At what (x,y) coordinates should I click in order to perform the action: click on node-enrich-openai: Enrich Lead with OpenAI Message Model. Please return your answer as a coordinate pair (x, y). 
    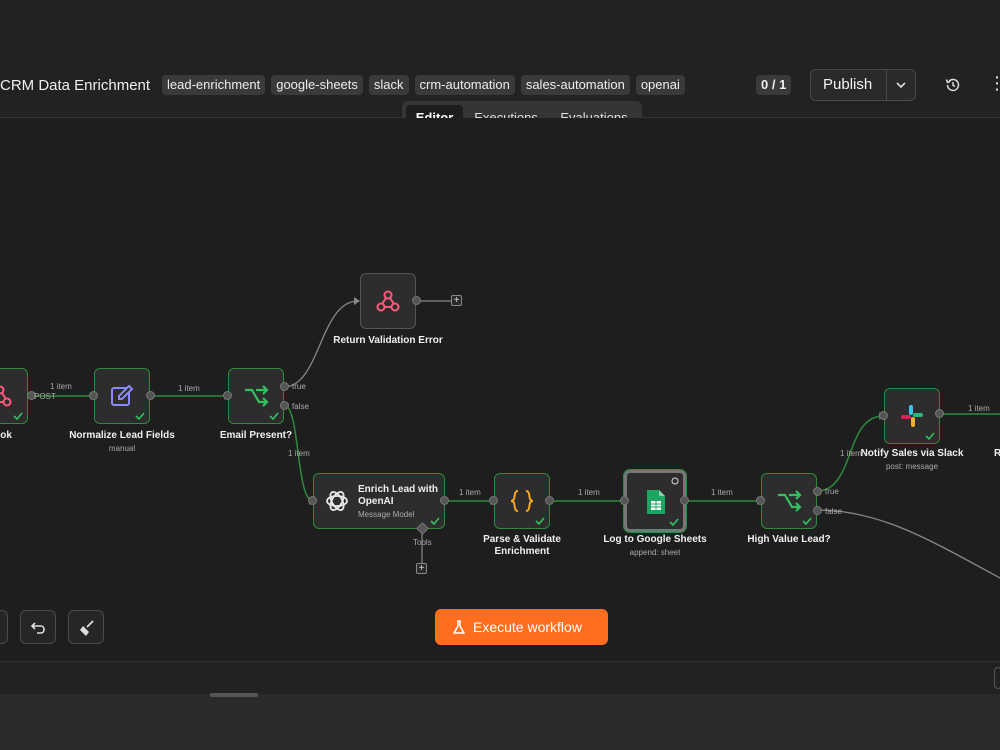
    Looking at the image, I should click on (379, 501).